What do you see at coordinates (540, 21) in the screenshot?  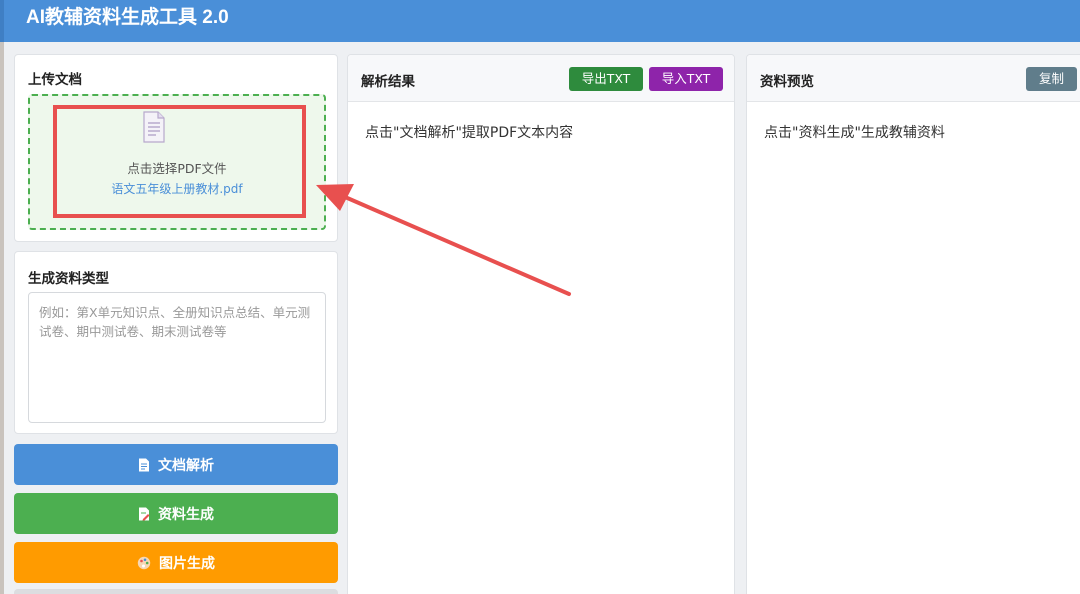 I see `app-title: AI教辅资料生成工具 2.0` at bounding box center [540, 21].